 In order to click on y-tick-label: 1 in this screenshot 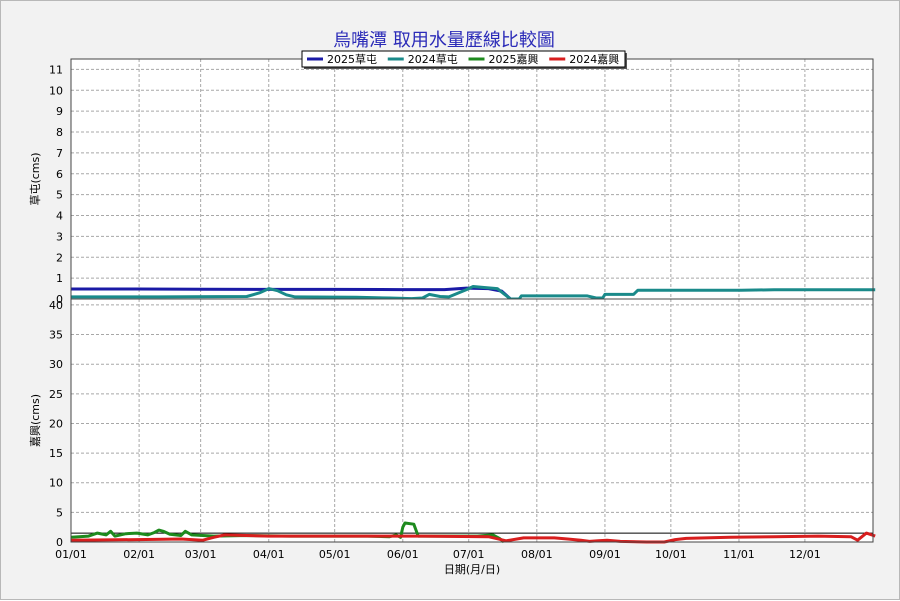, I will do `click(59, 278)`.